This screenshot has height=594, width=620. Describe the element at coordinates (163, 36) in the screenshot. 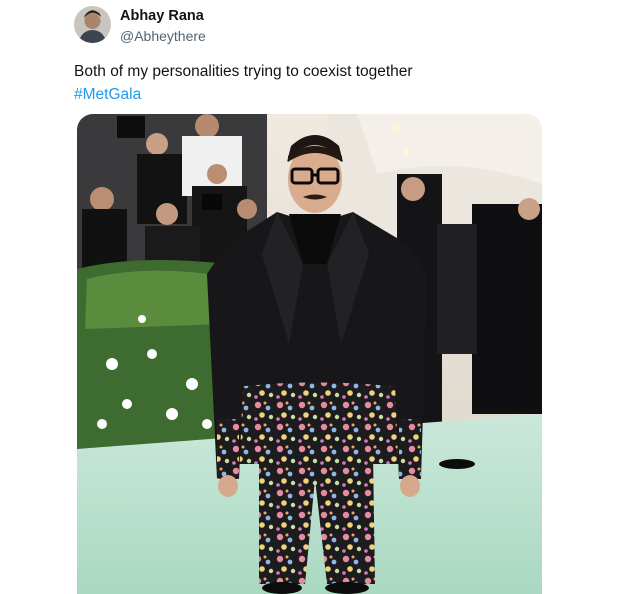

I see `user-handle: @Abheythere` at that location.